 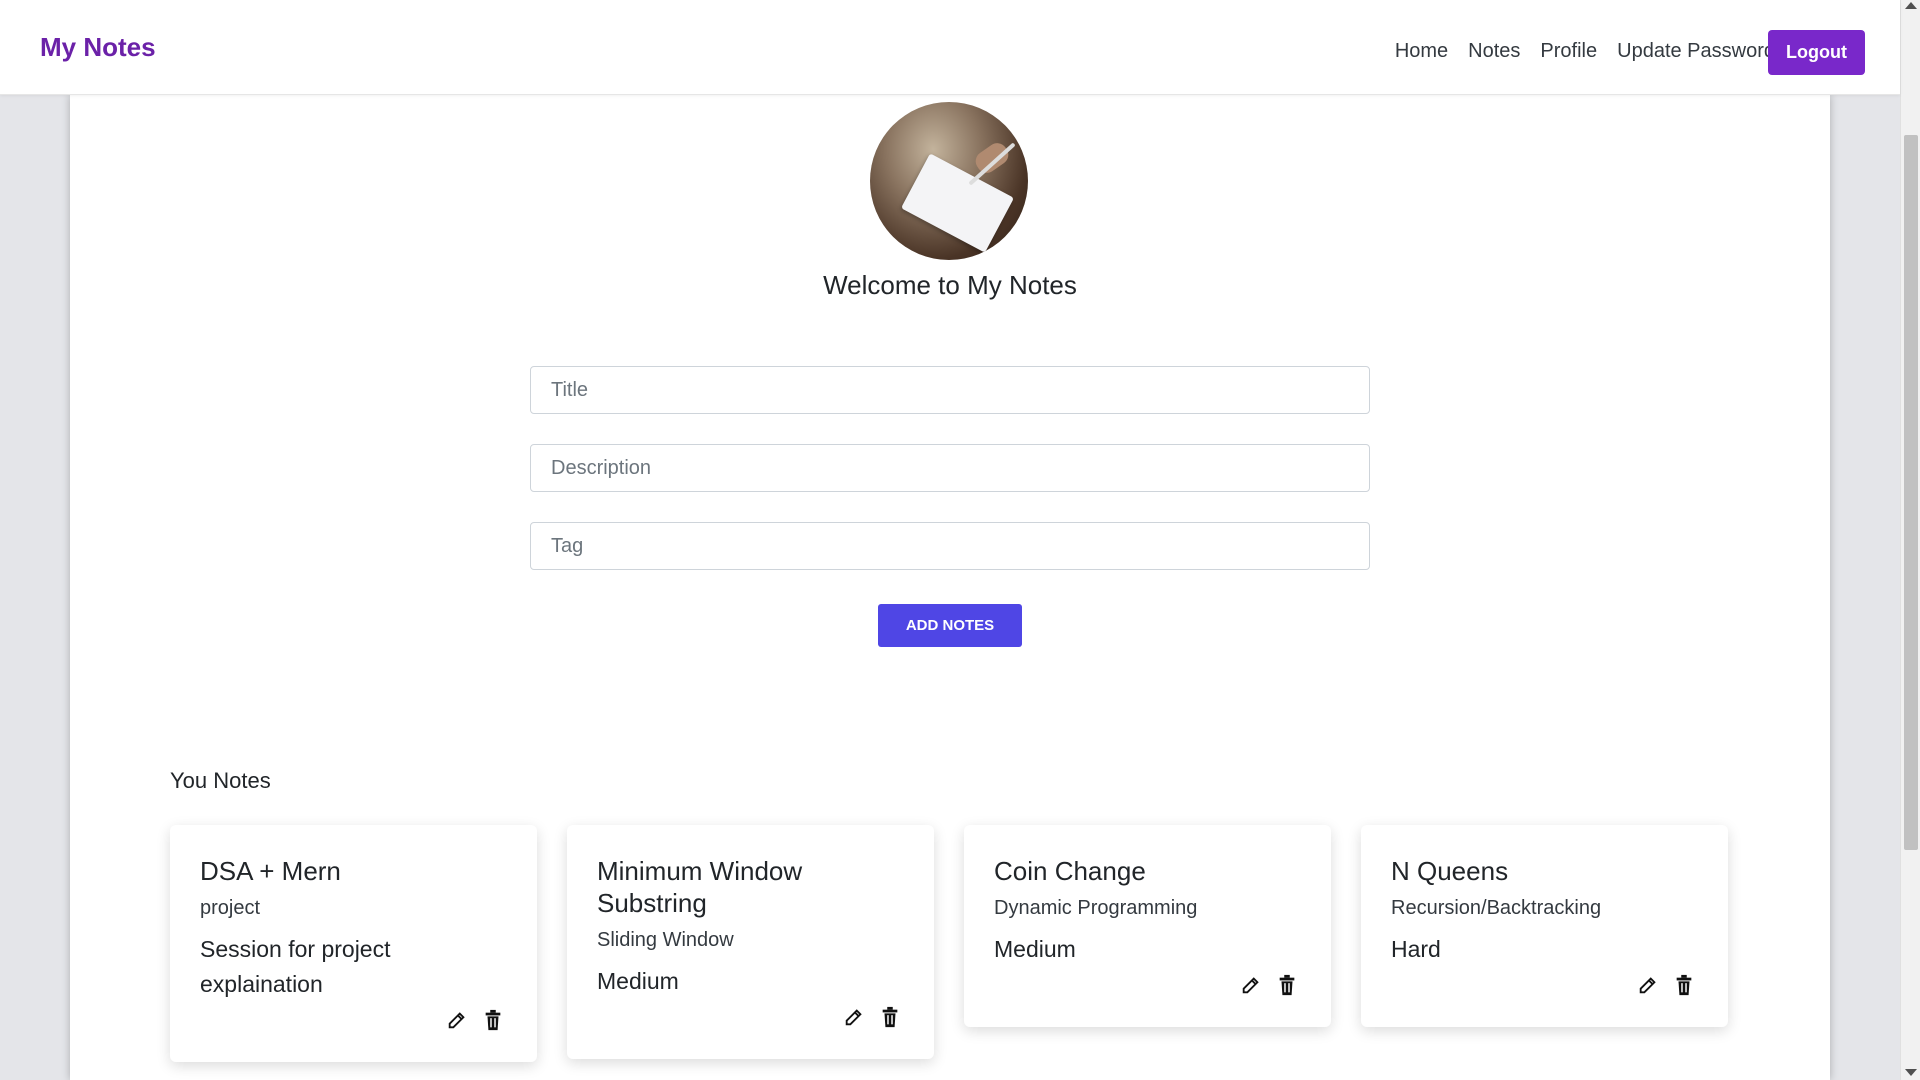 I want to click on nav-links: Home Notes Profile Update Password, so click(x=1585, y=51).